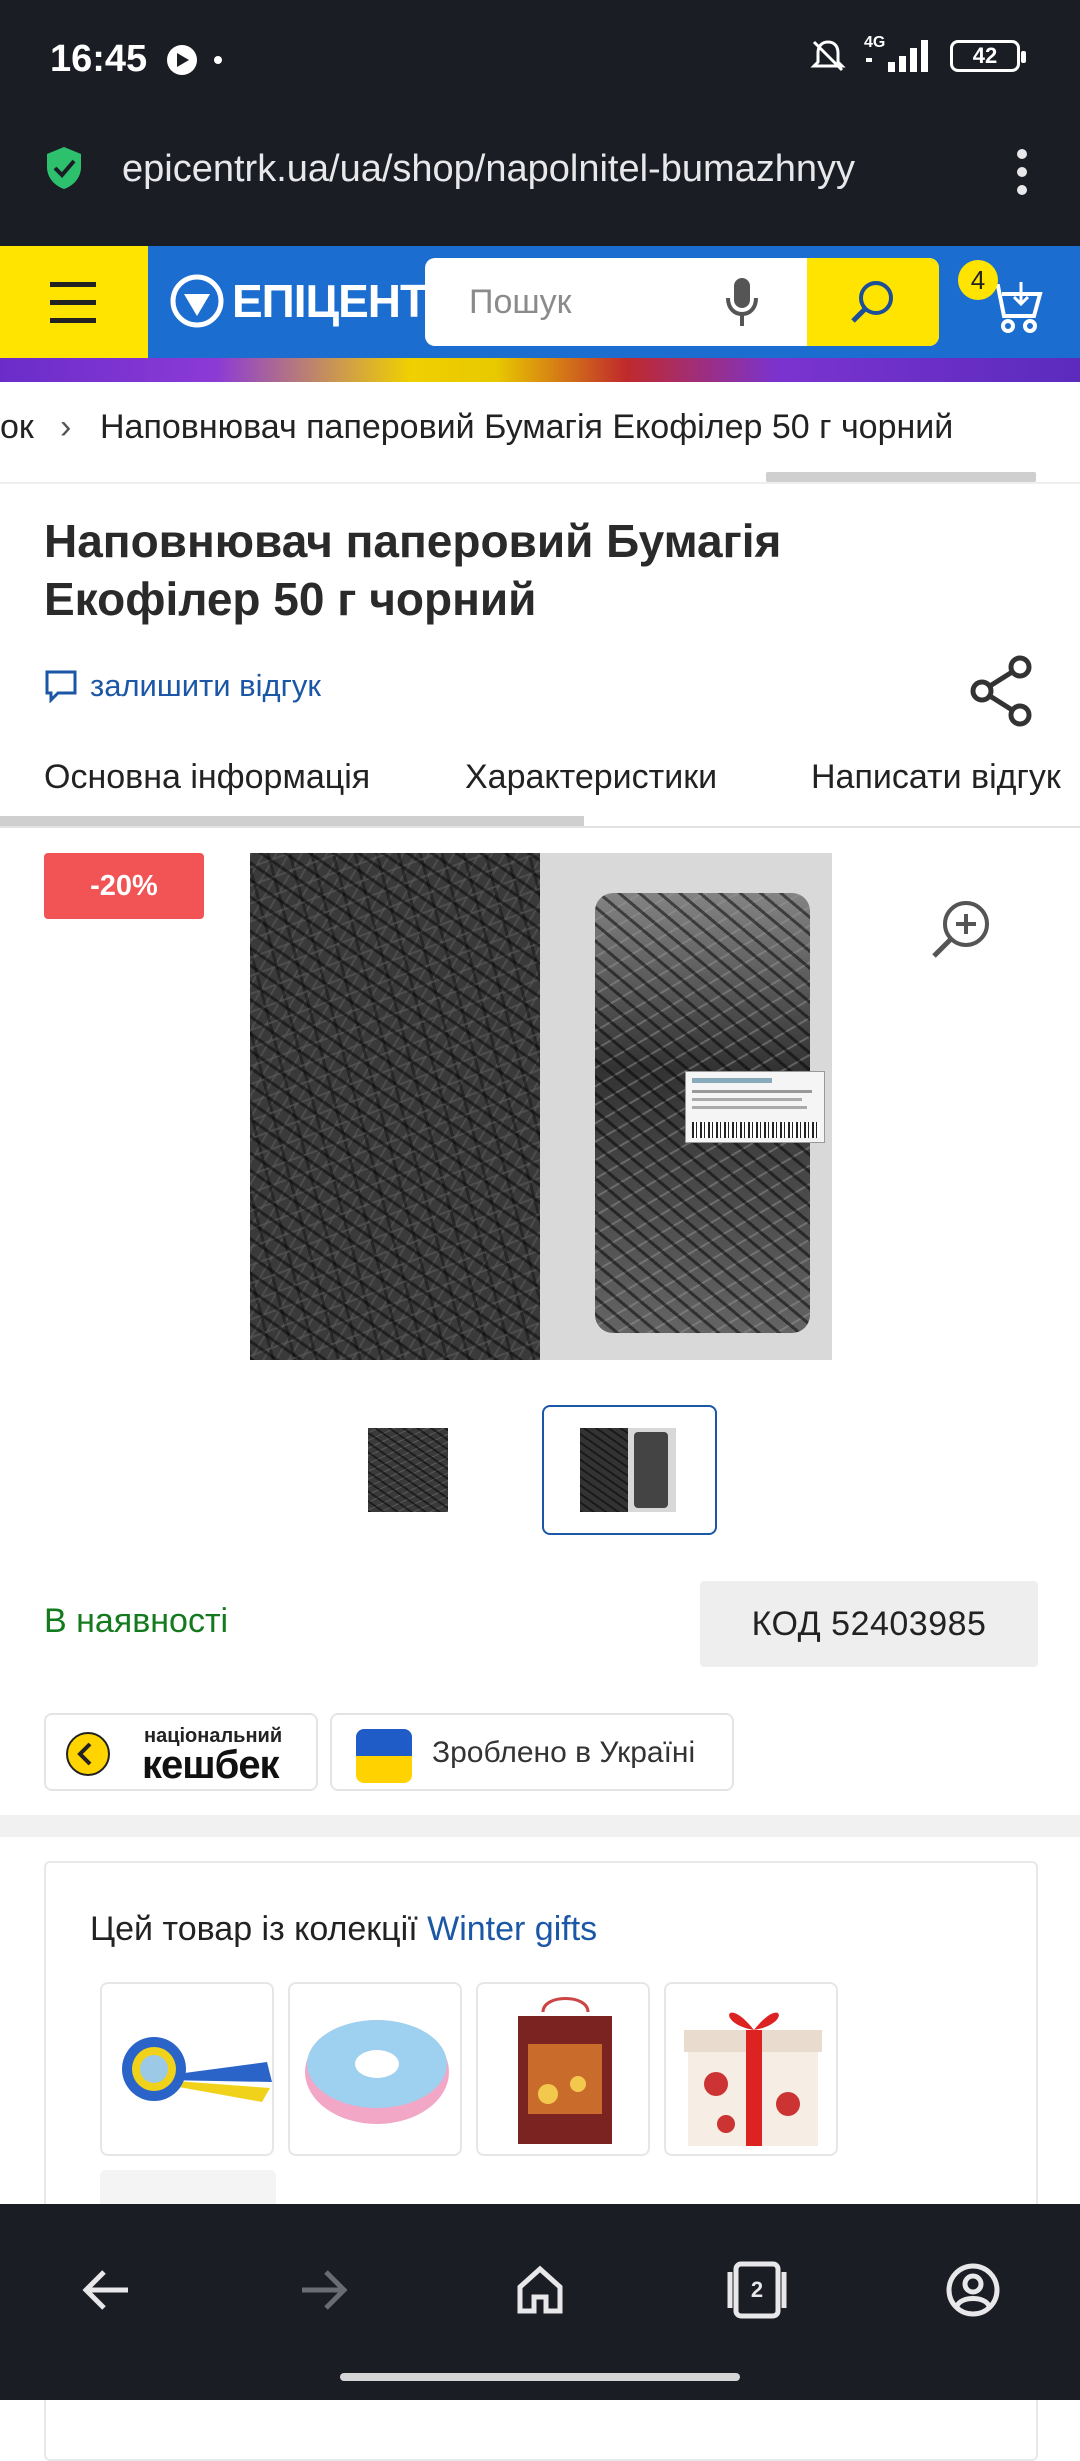  What do you see at coordinates (540, 61) in the screenshot?
I see `status-bar: 16:45 4G 42` at bounding box center [540, 61].